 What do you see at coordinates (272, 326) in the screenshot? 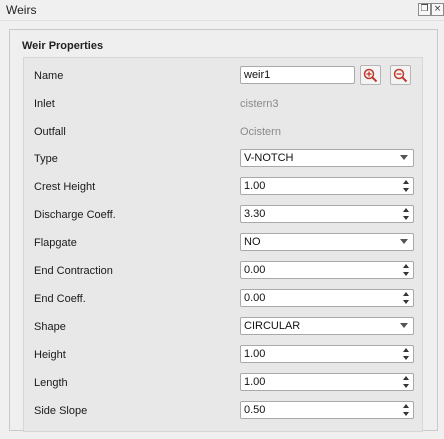
I see `shape-value: CIRCULAR` at bounding box center [272, 326].